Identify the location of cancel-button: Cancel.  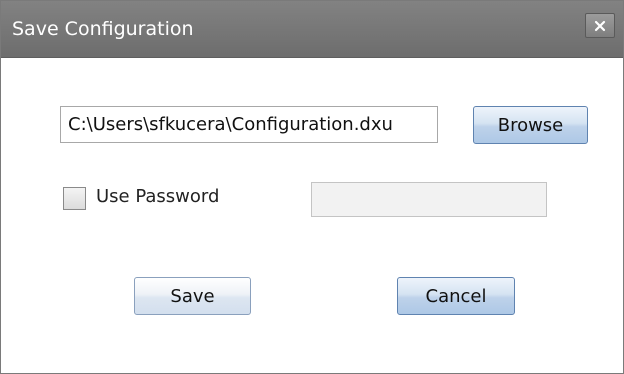
(456, 296).